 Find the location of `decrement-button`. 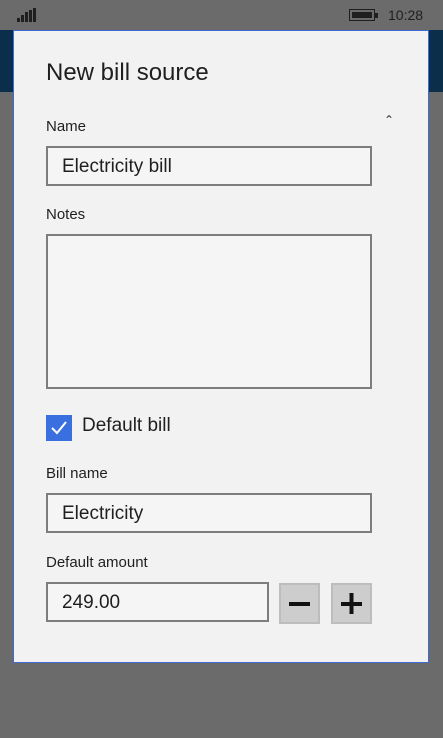

decrement-button is located at coordinates (299, 603).